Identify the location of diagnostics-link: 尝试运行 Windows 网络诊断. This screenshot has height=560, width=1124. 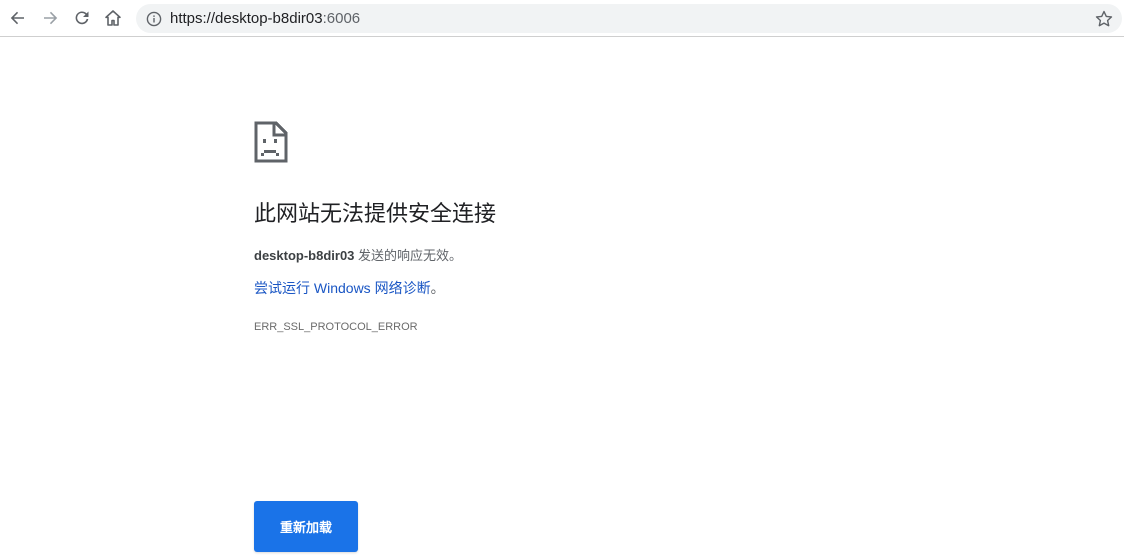
(342, 288).